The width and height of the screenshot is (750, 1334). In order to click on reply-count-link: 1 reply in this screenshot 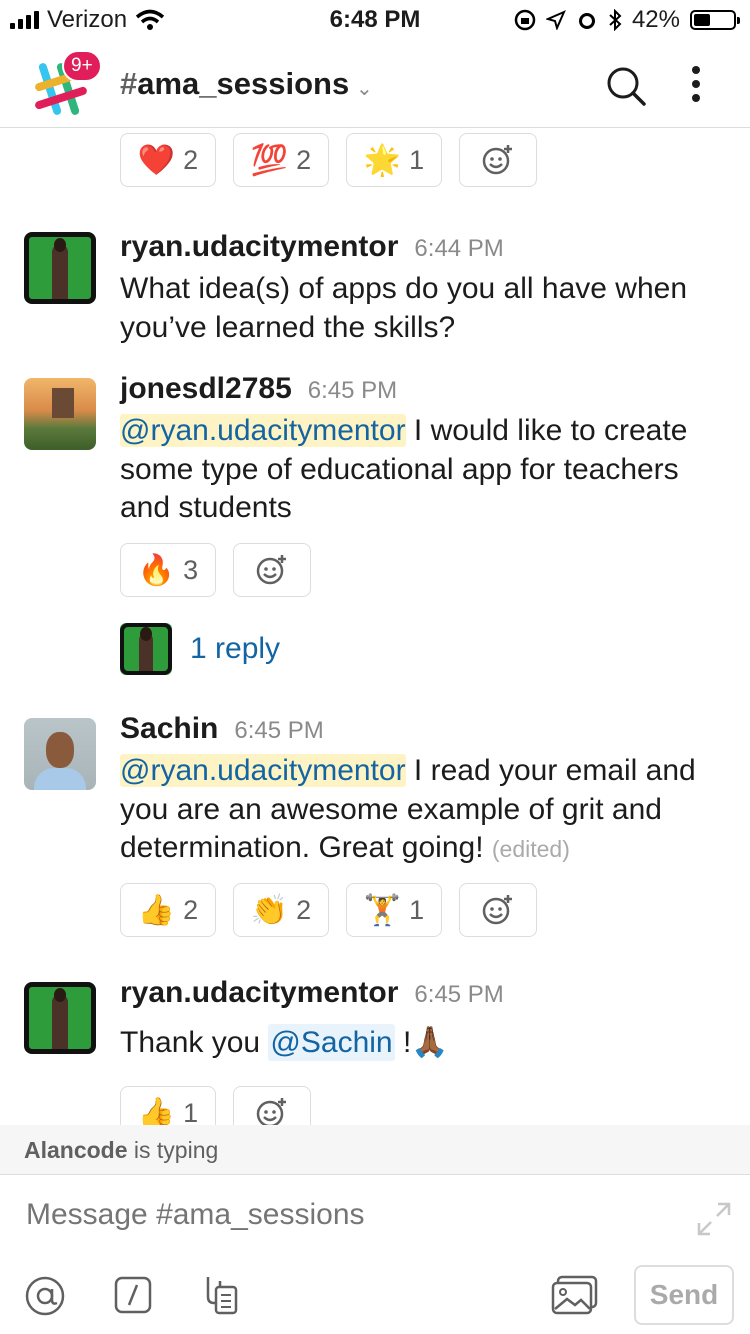, I will do `click(235, 649)`.